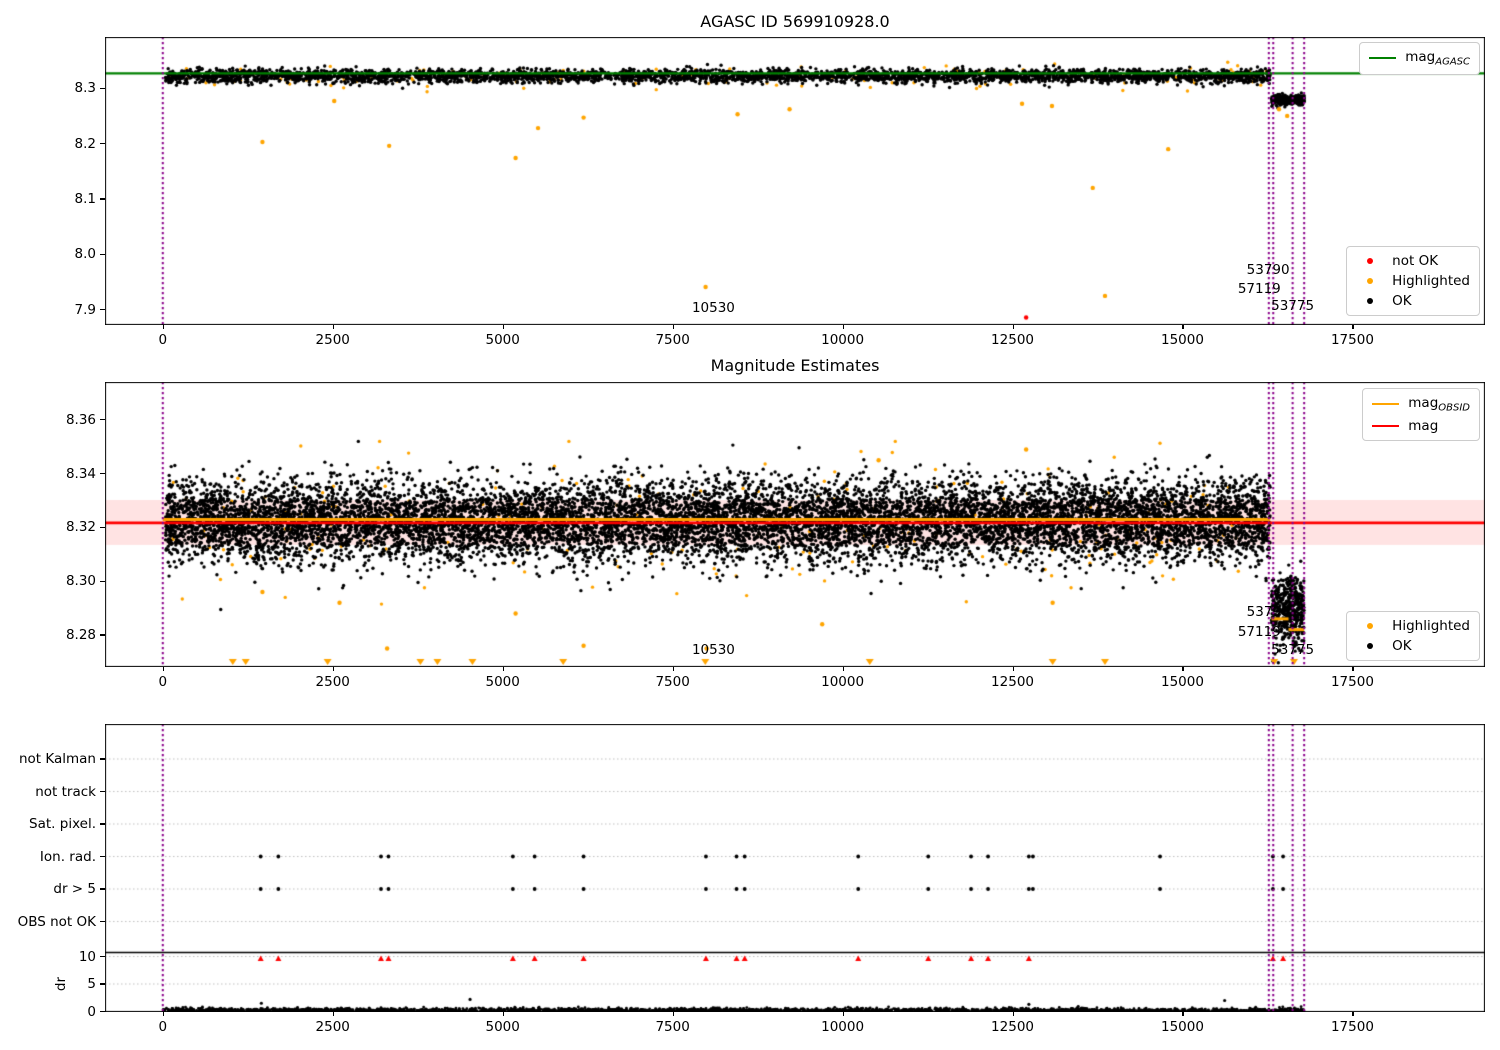 This screenshot has height=1050, width=1500. I want to click on legend-label: magOBSID, so click(1439, 404).